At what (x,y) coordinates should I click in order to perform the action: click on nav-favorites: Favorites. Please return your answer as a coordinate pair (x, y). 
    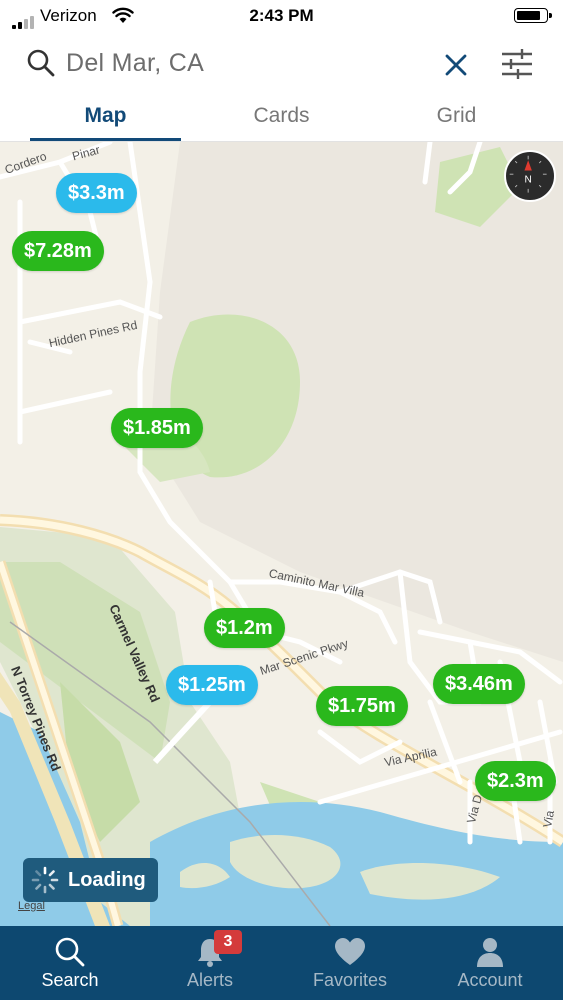
    Looking at the image, I should click on (350, 963).